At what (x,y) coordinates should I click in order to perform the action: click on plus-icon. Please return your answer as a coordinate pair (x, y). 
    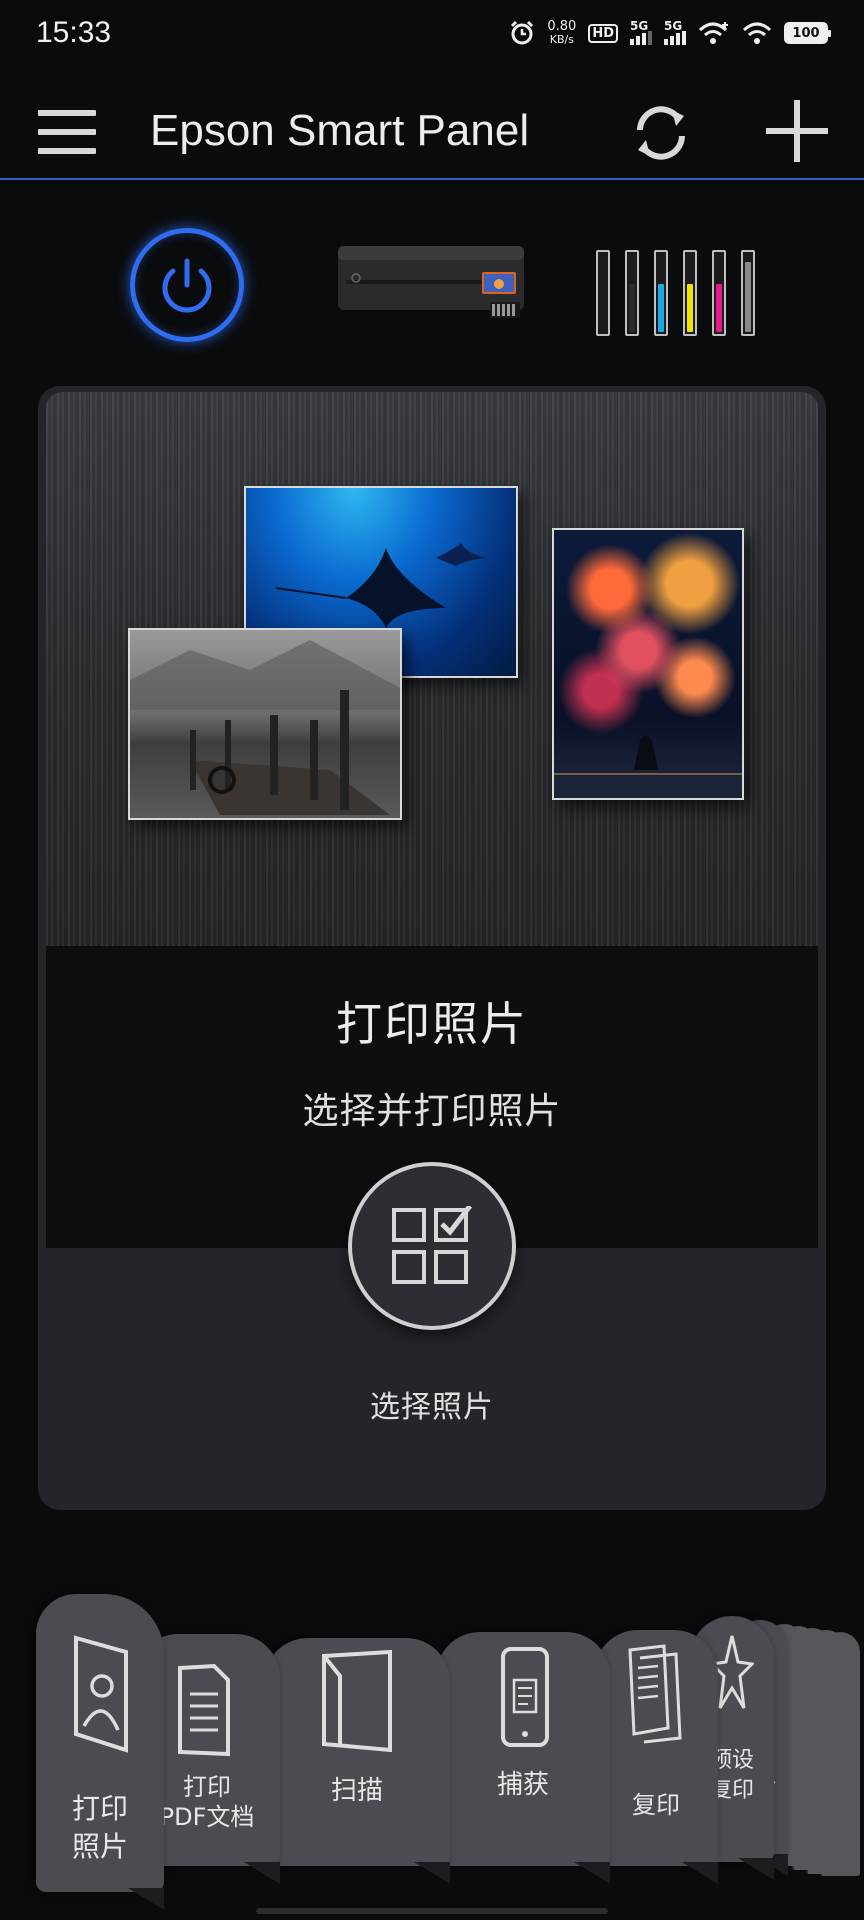
    Looking at the image, I should click on (797, 131).